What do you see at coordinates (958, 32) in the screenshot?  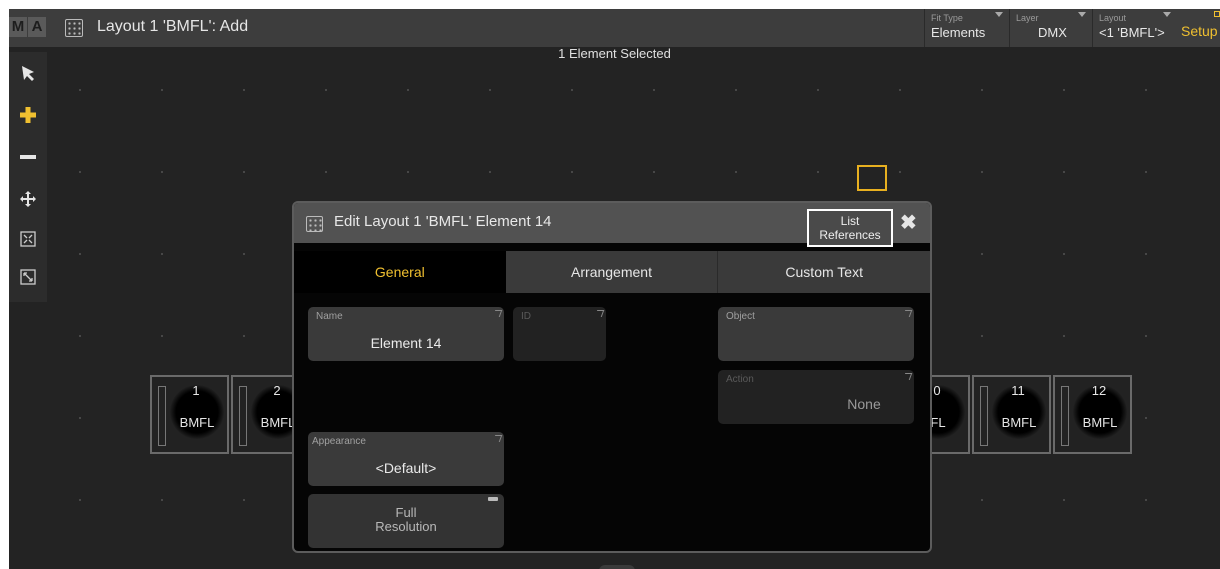 I see `fit-type-value: Elements` at bounding box center [958, 32].